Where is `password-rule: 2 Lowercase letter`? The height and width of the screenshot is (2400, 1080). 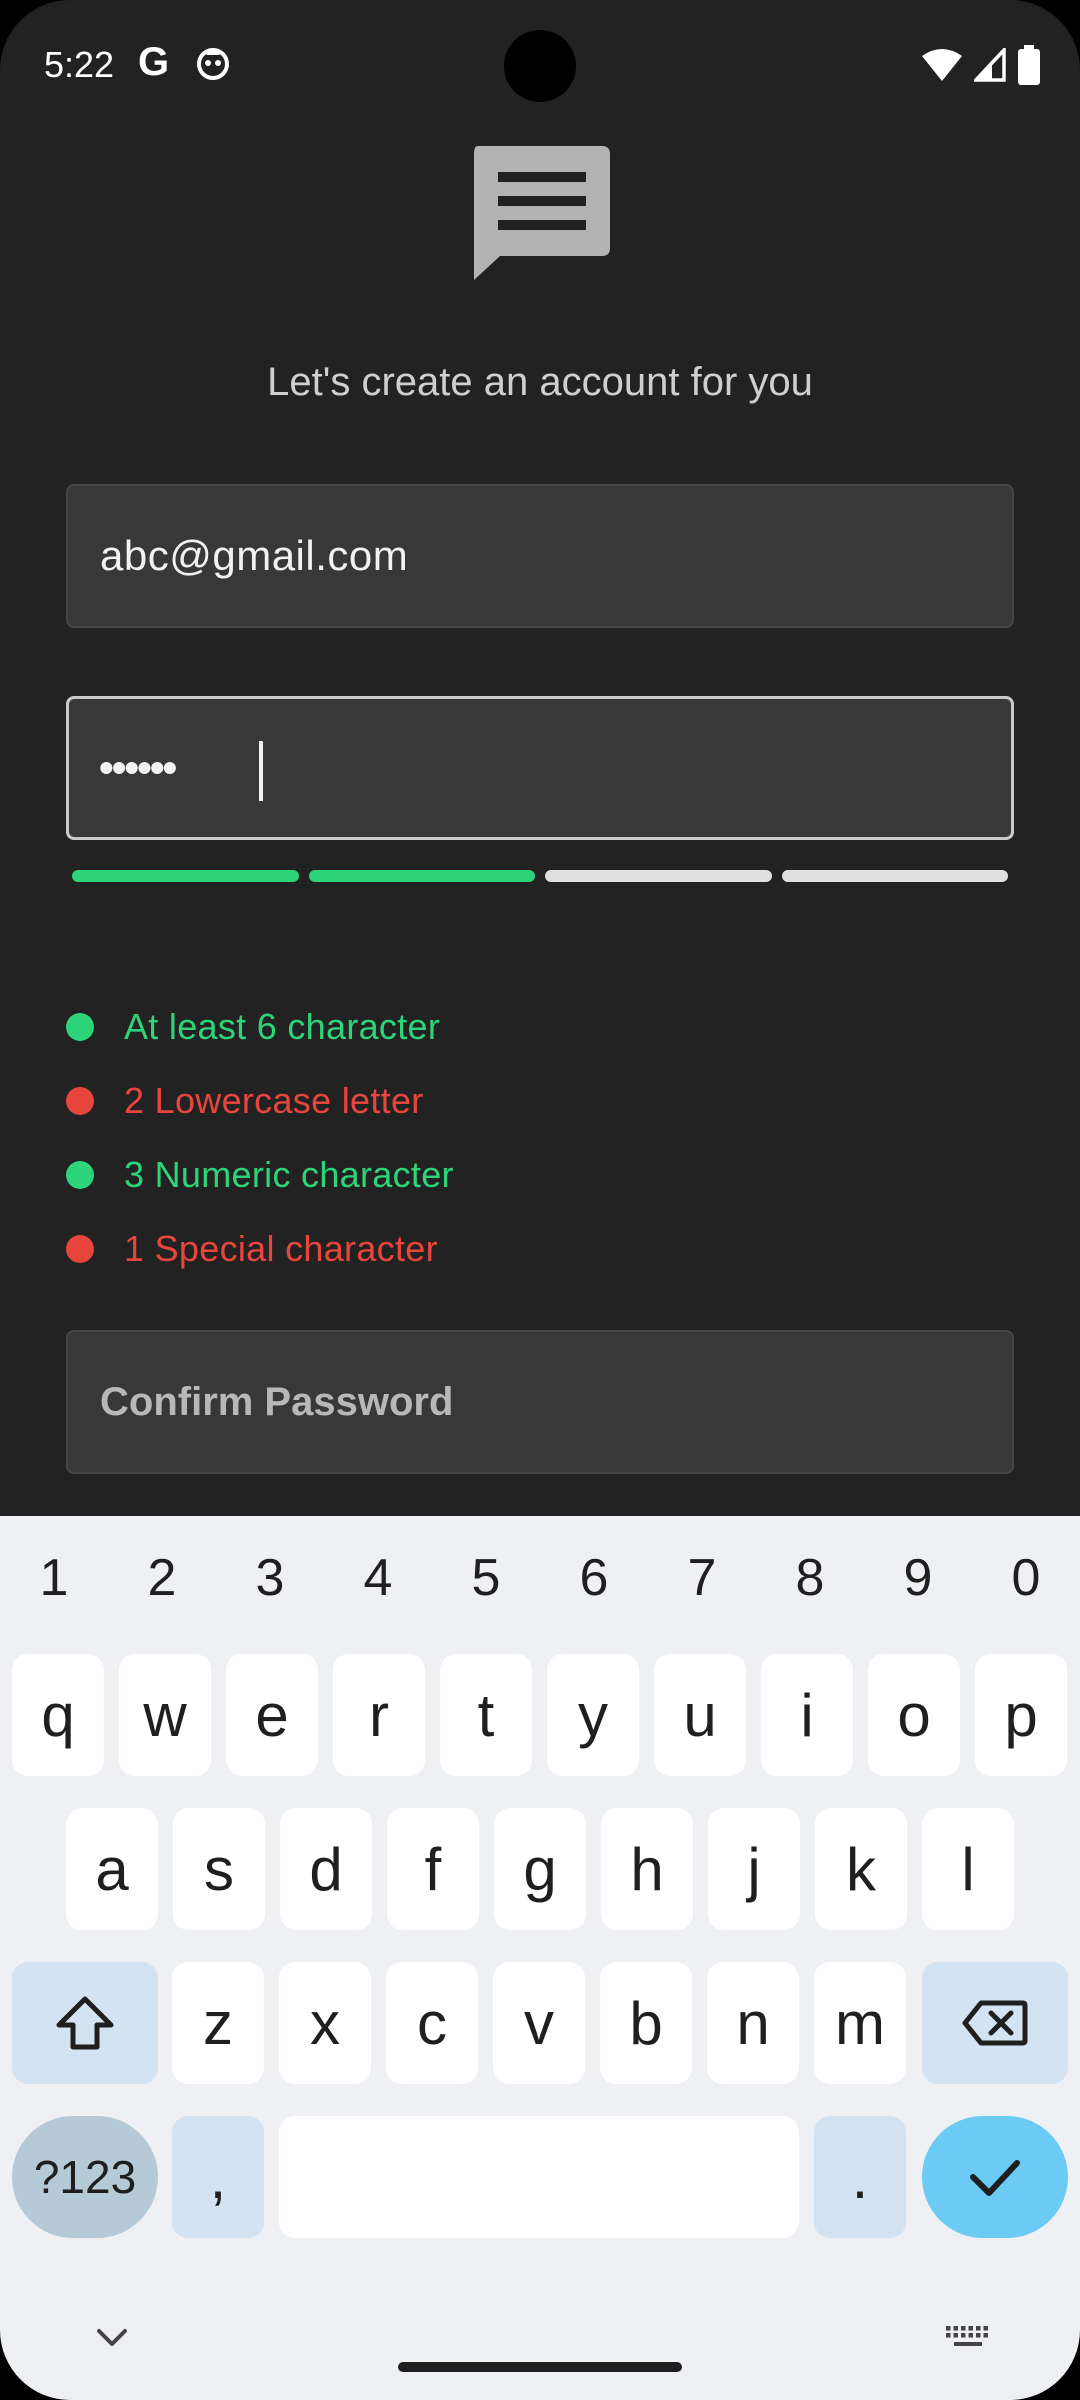 password-rule: 2 Lowercase letter is located at coordinates (260, 1101).